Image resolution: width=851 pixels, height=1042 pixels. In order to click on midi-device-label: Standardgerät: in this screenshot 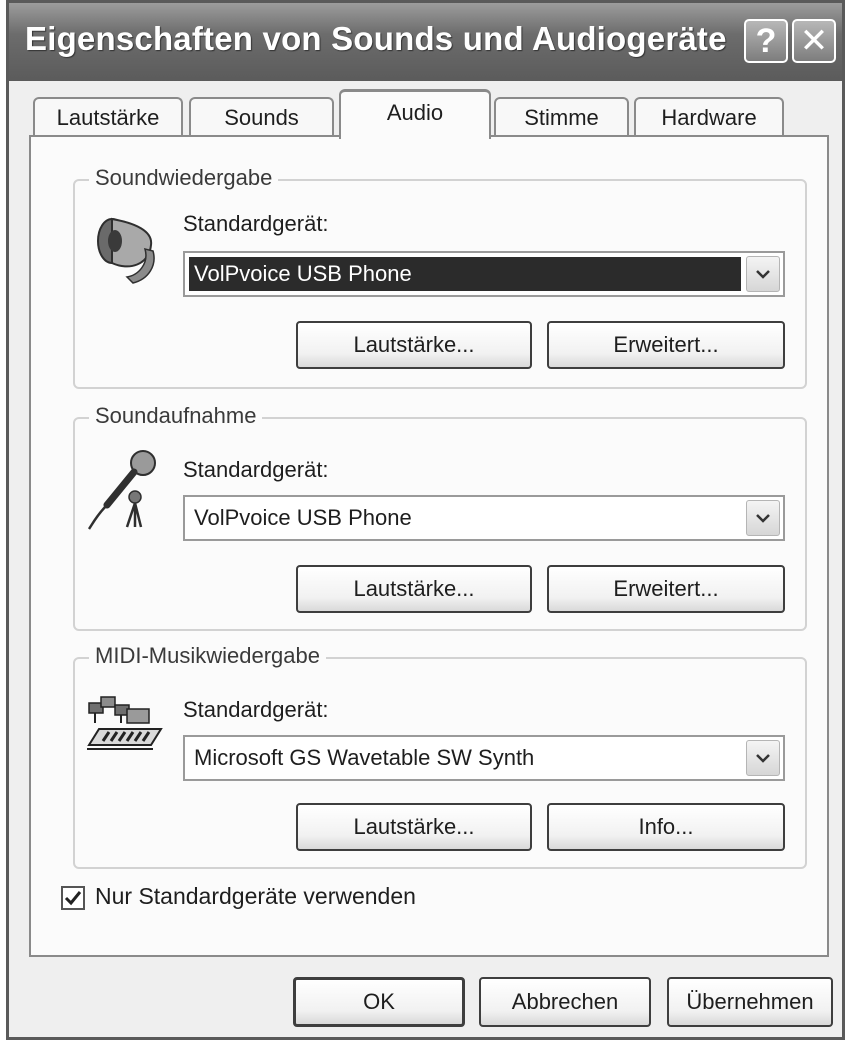, I will do `click(256, 709)`.